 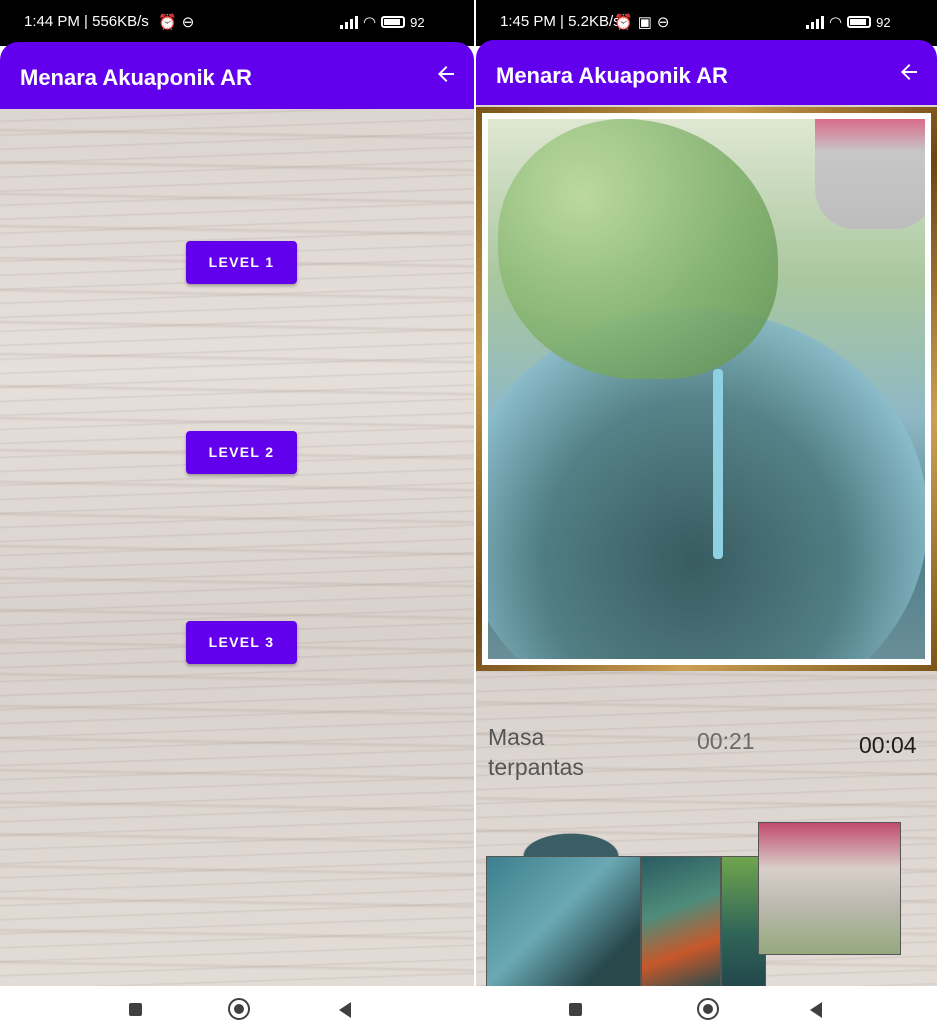 What do you see at coordinates (726, 741) in the screenshot?
I see `best-time-value: 00:21` at bounding box center [726, 741].